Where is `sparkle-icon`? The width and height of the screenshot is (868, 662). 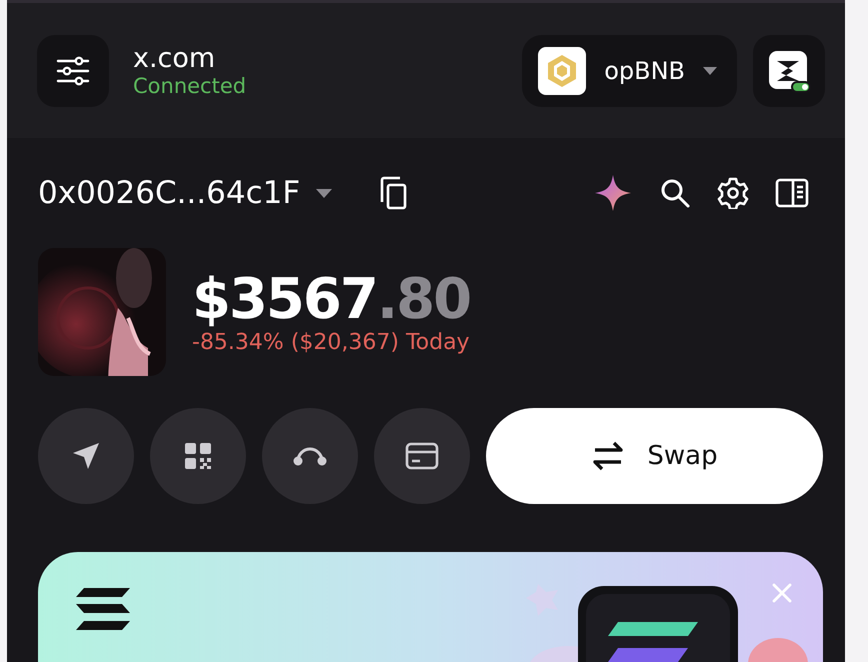
sparkle-icon is located at coordinates (613, 193).